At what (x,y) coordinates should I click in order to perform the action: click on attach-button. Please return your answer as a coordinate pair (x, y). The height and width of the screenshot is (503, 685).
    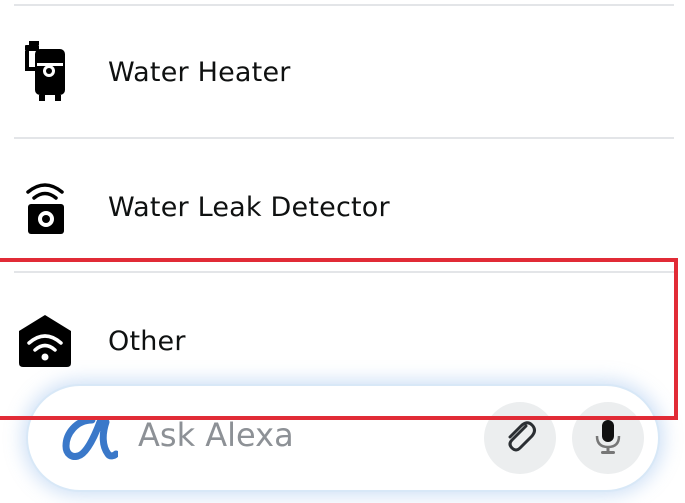
    Looking at the image, I should click on (520, 438).